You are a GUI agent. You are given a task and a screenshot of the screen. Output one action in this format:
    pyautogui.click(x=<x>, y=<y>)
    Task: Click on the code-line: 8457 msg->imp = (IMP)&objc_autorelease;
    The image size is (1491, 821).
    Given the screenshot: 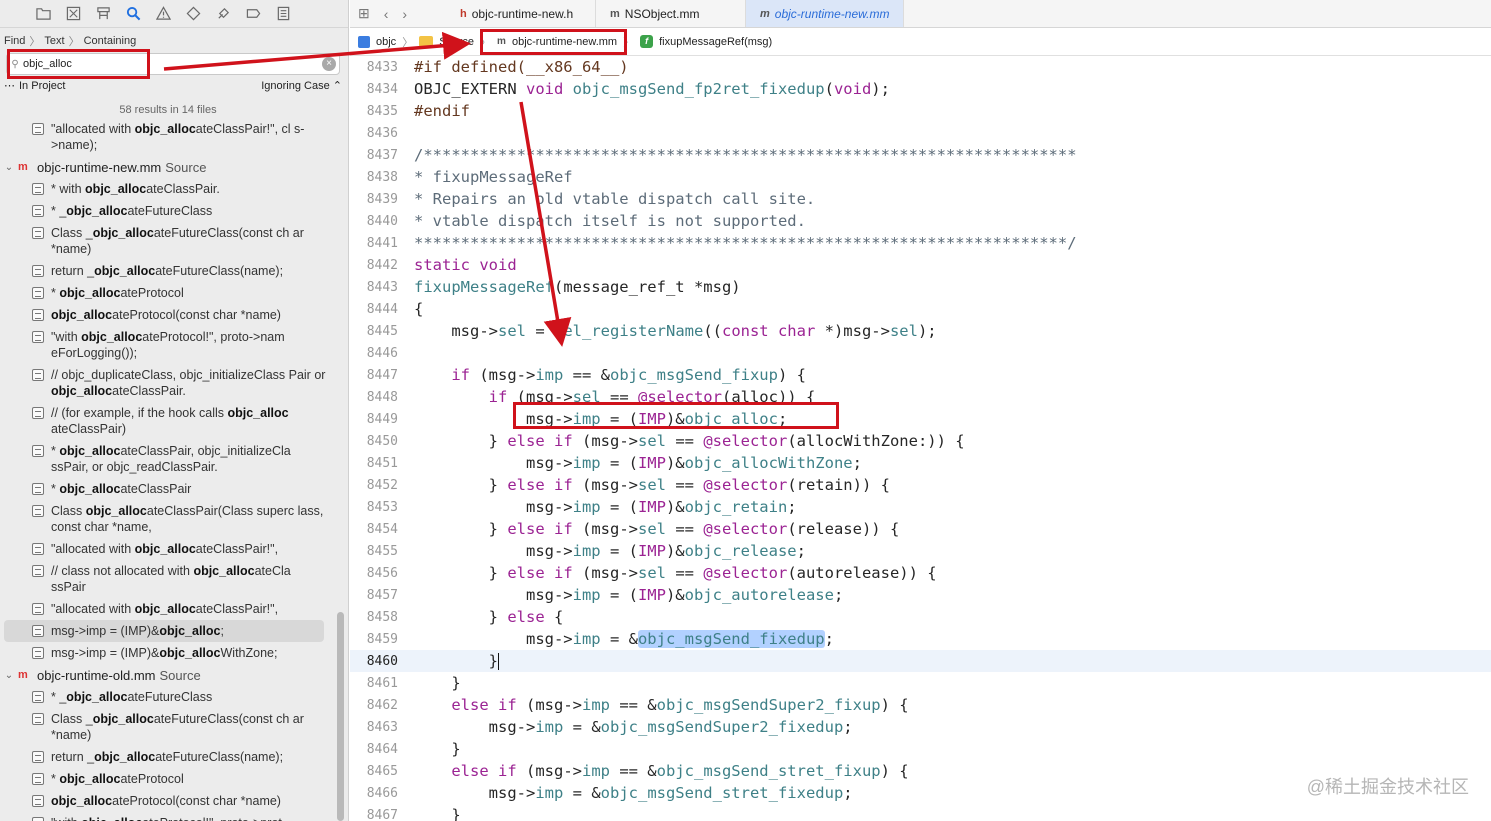 What is the action you would take?
    pyautogui.click(x=920, y=595)
    